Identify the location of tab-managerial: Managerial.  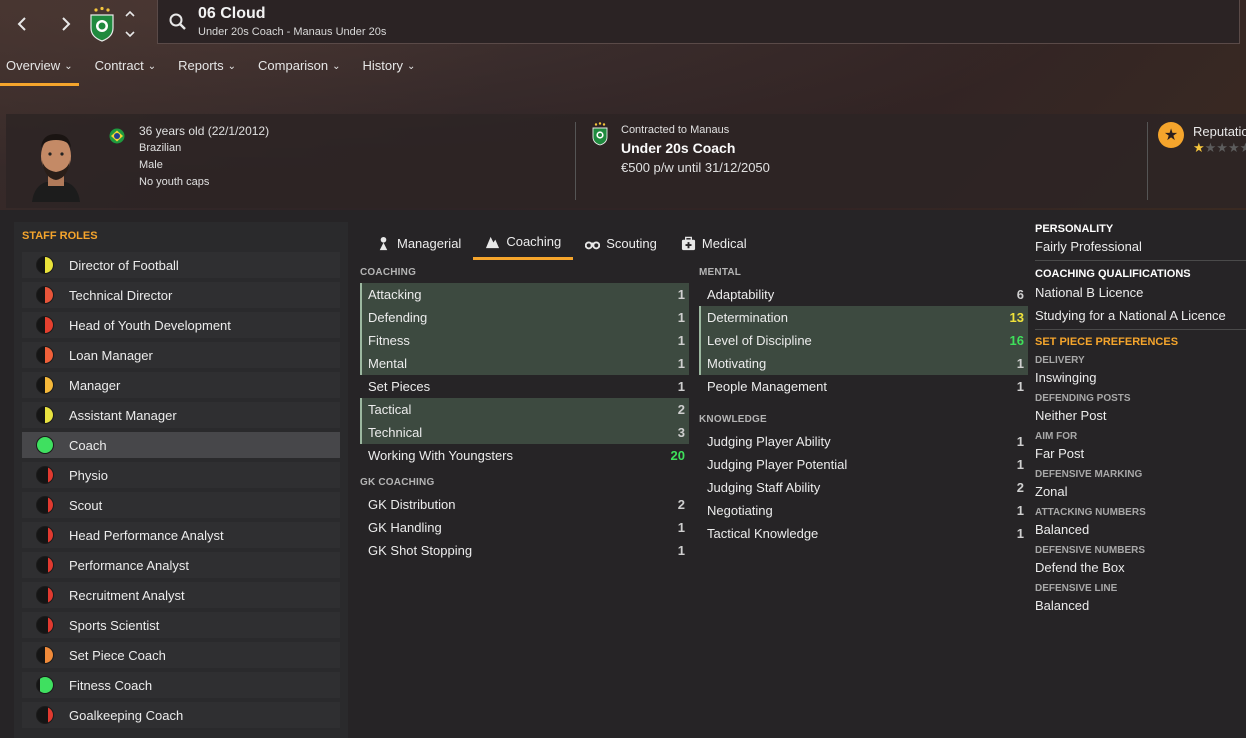
(418, 243).